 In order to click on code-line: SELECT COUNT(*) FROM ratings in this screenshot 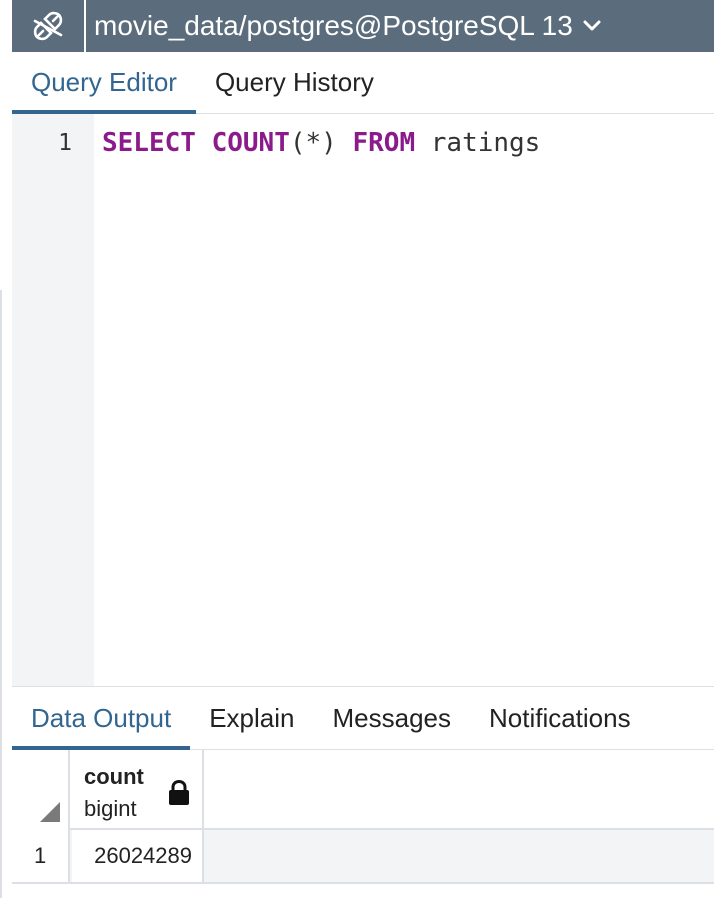, I will do `click(321, 143)`.